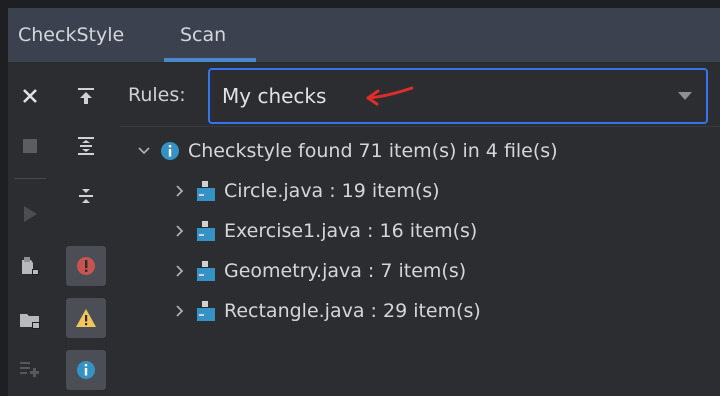  Describe the element at coordinates (352, 311) in the screenshot. I see `file-label: Rectangle.java : 29 item(s)` at that location.